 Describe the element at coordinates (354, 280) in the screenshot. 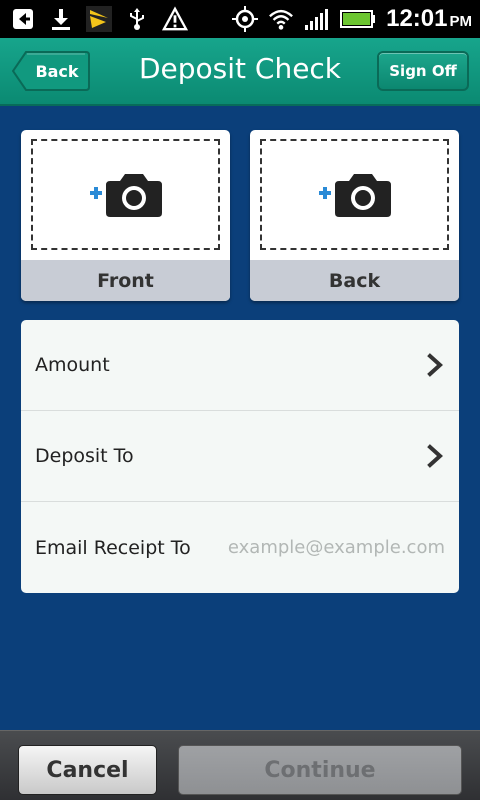

I see `back-photo-label: Back` at that location.